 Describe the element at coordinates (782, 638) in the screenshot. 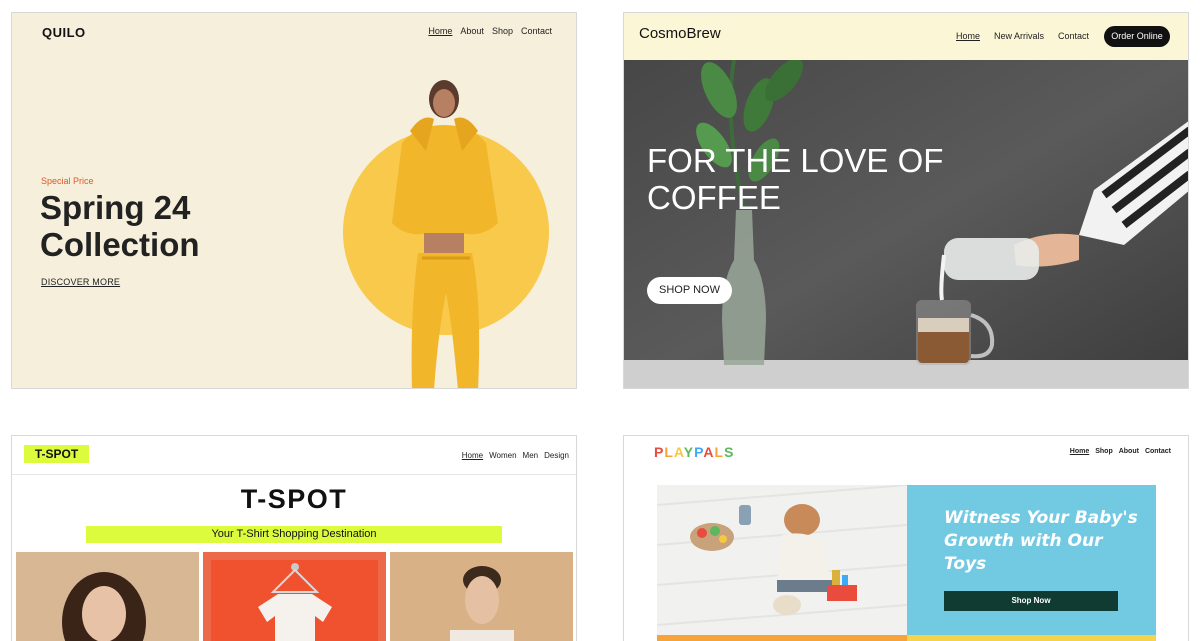

I see `playpals-orange-strip` at that location.